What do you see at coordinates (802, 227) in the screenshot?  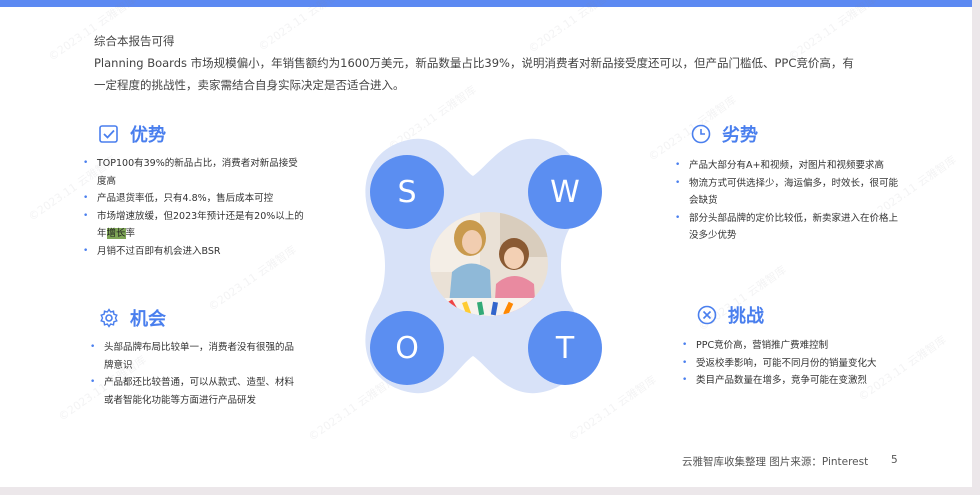 I see `list-item: 部分头部品牌的定价比较低，新卖家进入在价格上没多少优势` at bounding box center [802, 227].